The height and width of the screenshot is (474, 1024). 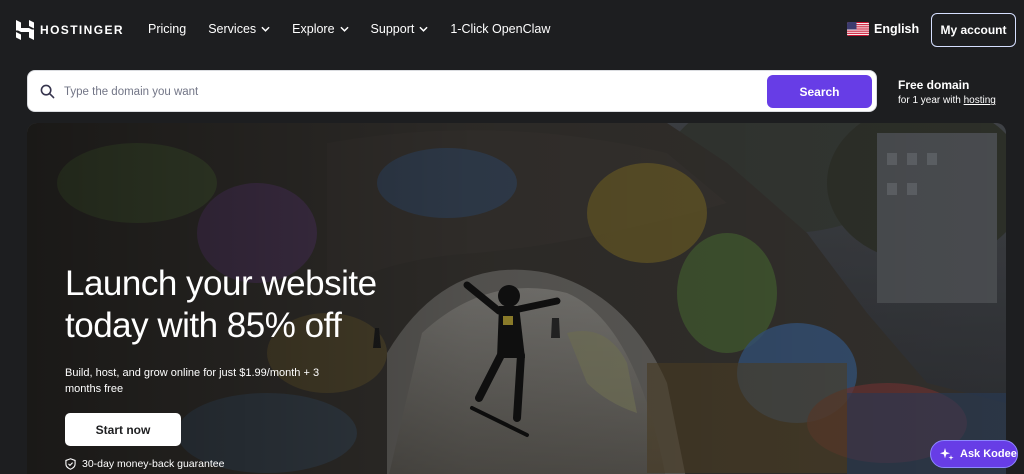 What do you see at coordinates (414, 92) in the screenshot?
I see `domain-search-input` at bounding box center [414, 92].